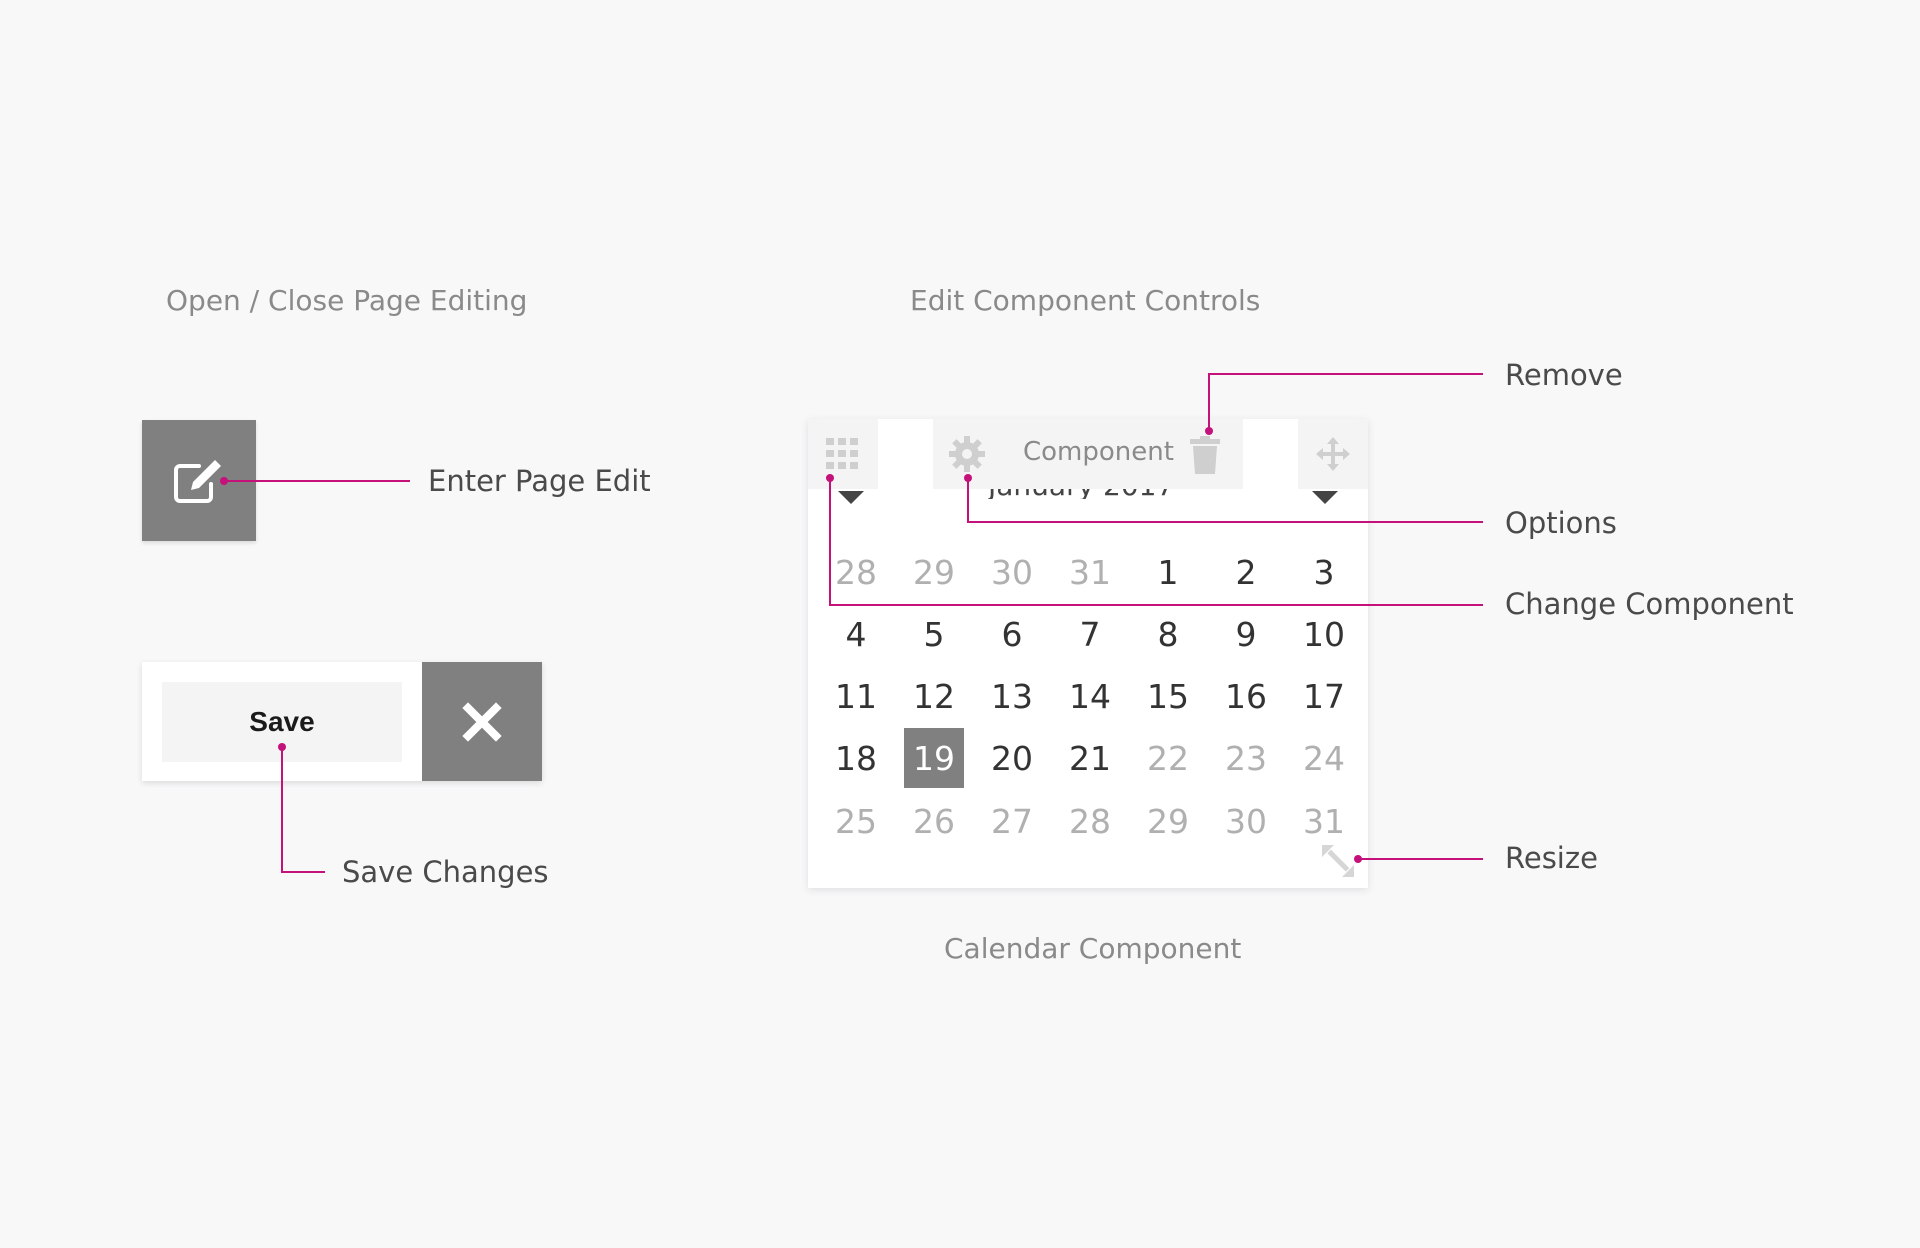 The height and width of the screenshot is (1248, 1920). What do you see at coordinates (1246, 758) in the screenshot?
I see `calendar-day: 23` at bounding box center [1246, 758].